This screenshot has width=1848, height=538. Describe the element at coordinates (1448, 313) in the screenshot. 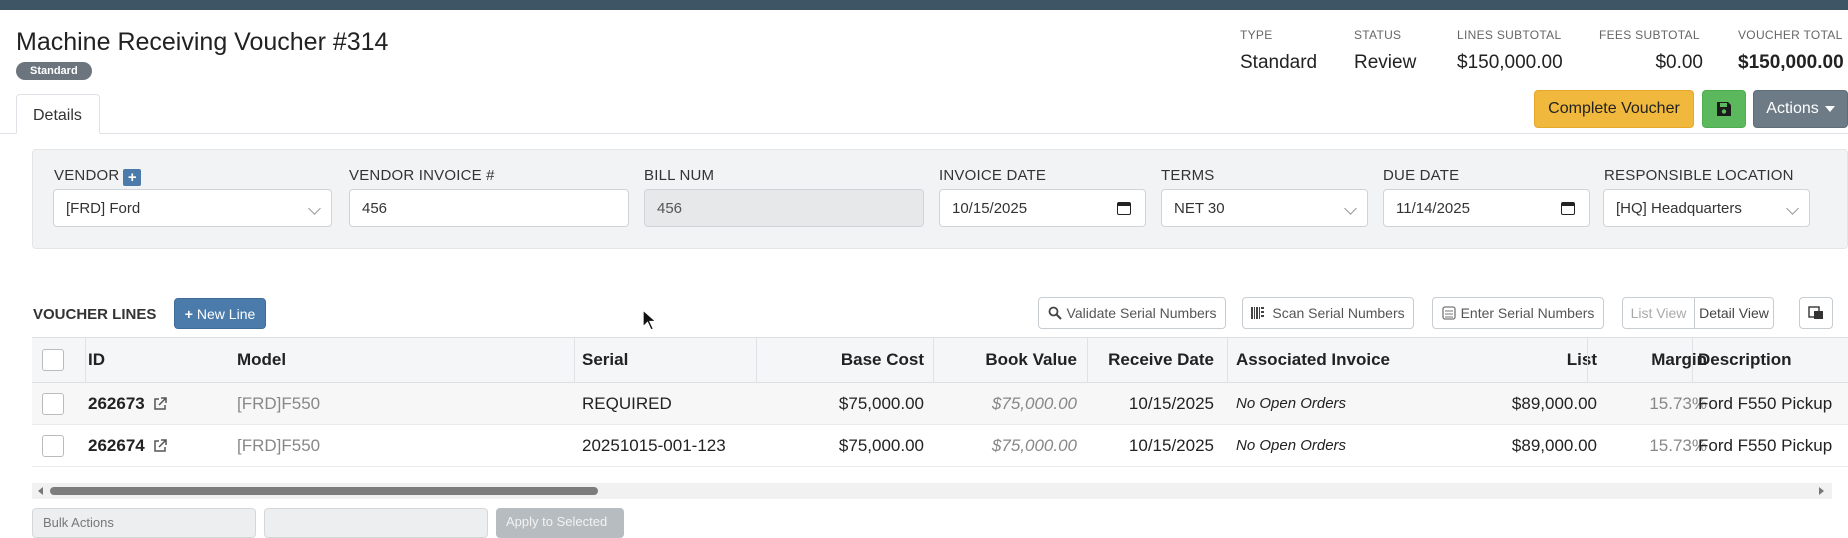

I see `keyboard-icon` at that location.